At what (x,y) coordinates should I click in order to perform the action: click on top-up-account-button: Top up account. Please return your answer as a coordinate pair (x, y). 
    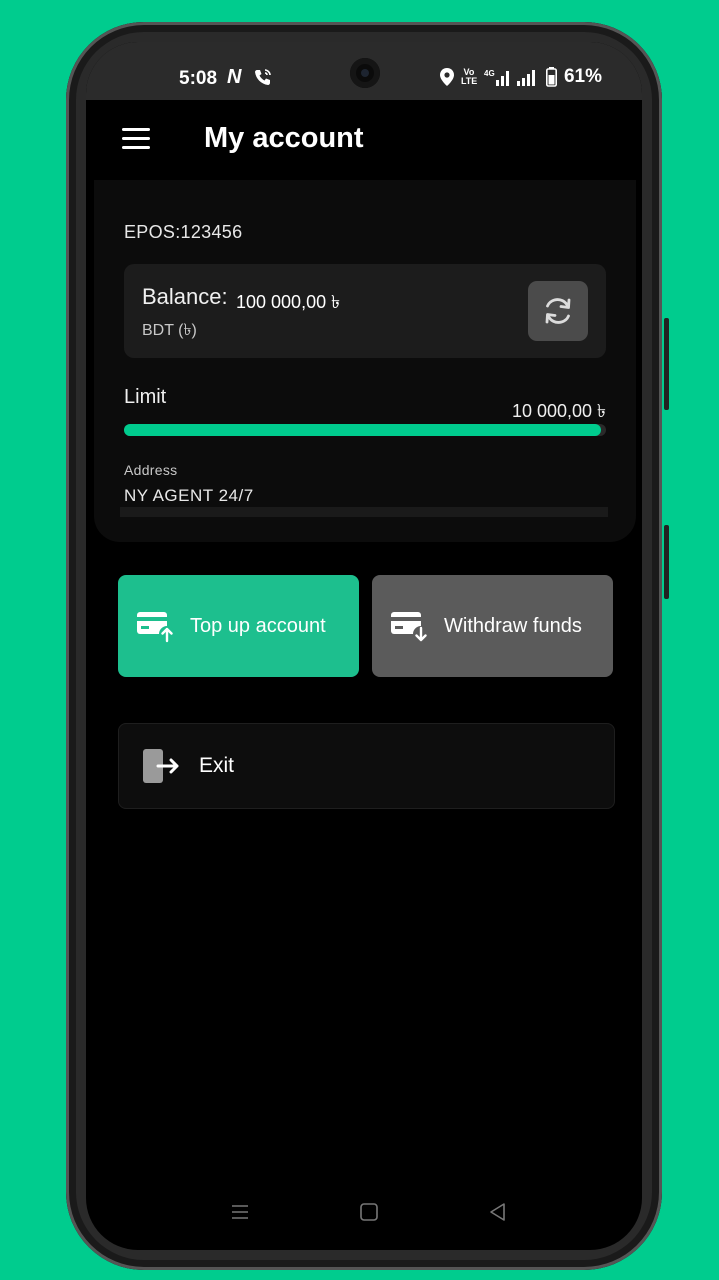
    Looking at the image, I should click on (238, 626).